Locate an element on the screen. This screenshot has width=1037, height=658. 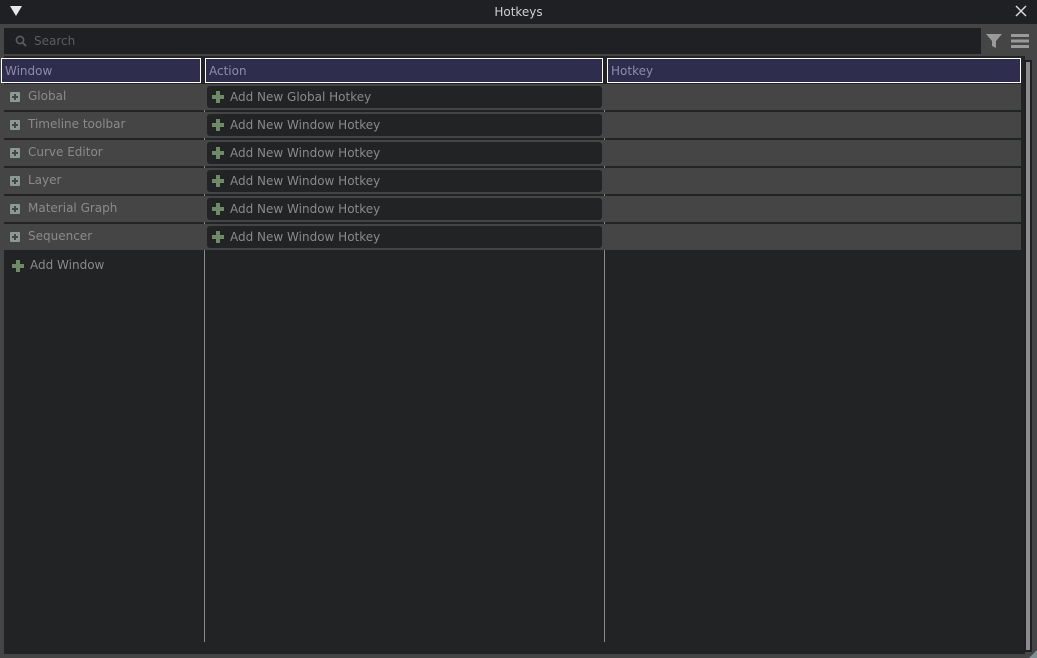
window-label: Global is located at coordinates (47, 96).